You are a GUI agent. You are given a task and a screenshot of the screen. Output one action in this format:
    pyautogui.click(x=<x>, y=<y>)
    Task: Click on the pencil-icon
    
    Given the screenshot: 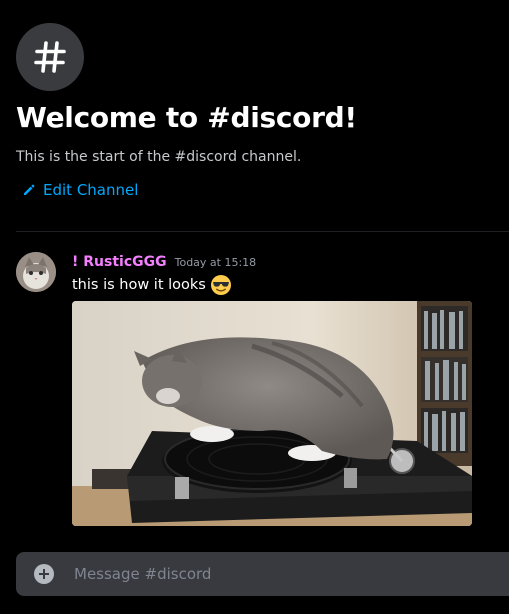 What is the action you would take?
    pyautogui.click(x=29, y=189)
    